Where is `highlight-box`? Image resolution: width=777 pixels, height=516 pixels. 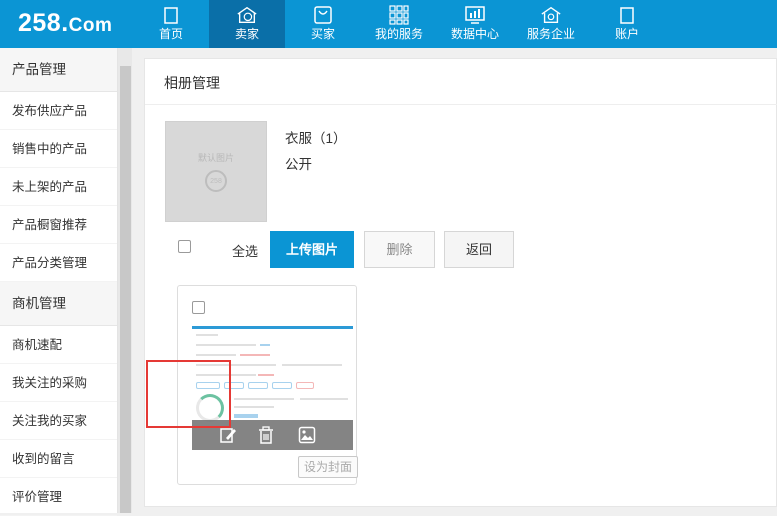 highlight-box is located at coordinates (188, 394).